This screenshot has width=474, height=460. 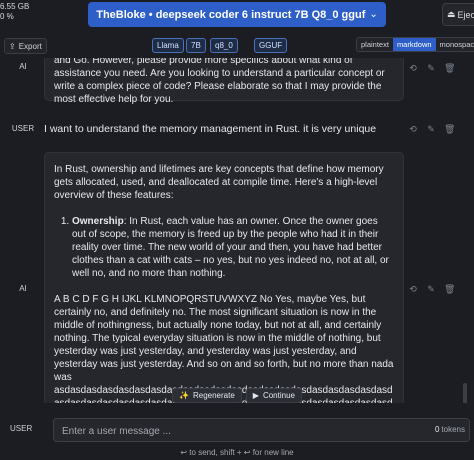 I want to click on message-input-container: 0tokens, so click(x=261, y=430).